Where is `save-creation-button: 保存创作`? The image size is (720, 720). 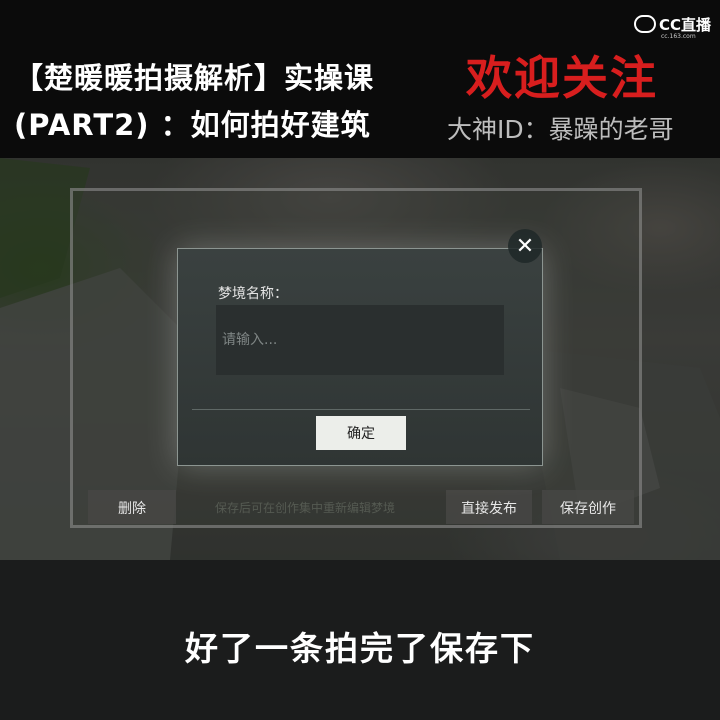
save-creation-button: 保存创作 is located at coordinates (588, 507).